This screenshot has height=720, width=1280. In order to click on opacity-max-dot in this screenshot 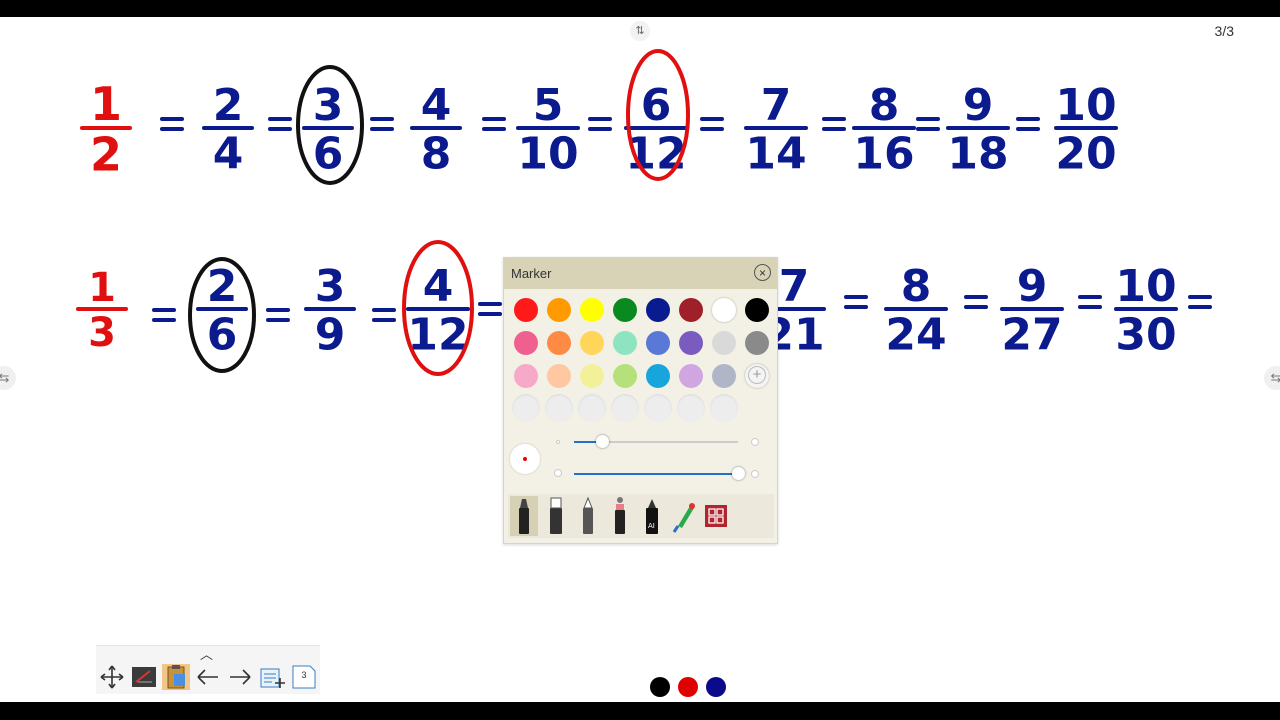, I will do `click(755, 474)`.